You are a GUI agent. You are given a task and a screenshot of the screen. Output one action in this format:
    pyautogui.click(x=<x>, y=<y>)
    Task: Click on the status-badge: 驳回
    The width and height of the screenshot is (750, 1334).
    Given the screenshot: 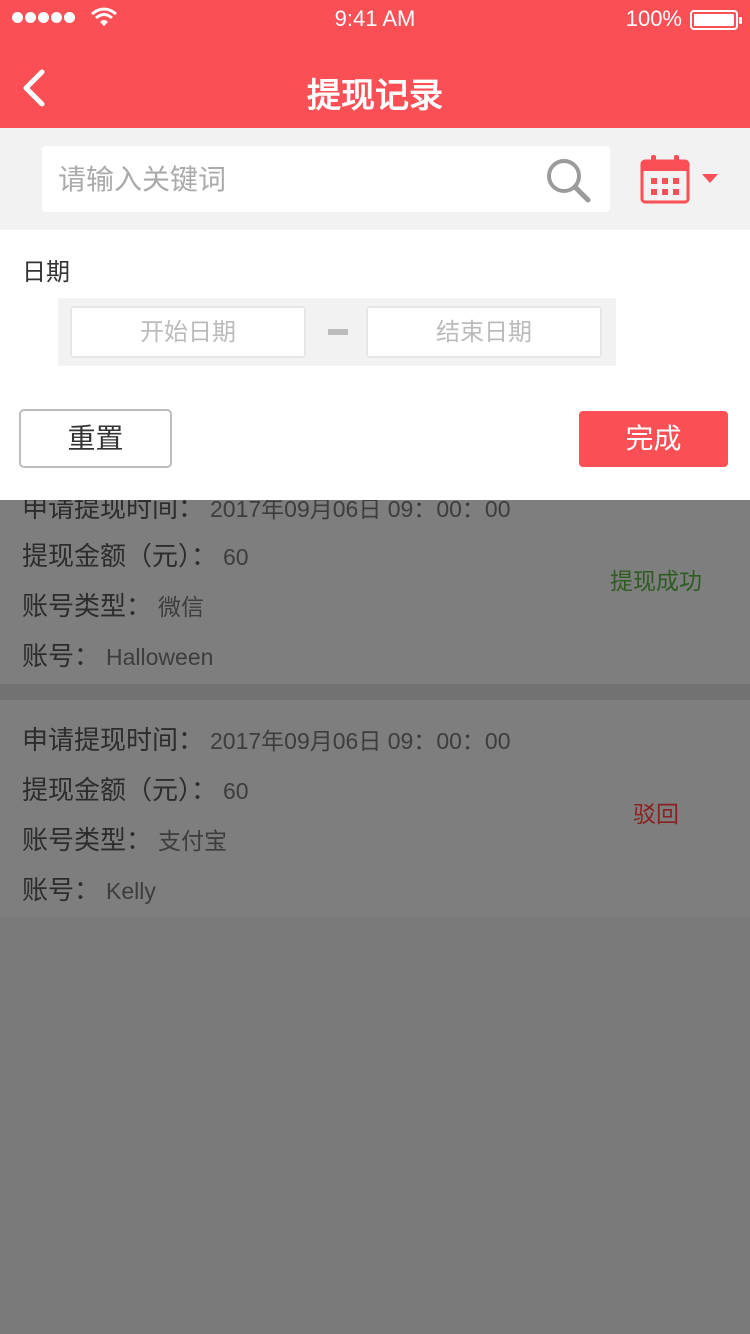 What is the action you would take?
    pyautogui.click(x=656, y=815)
    